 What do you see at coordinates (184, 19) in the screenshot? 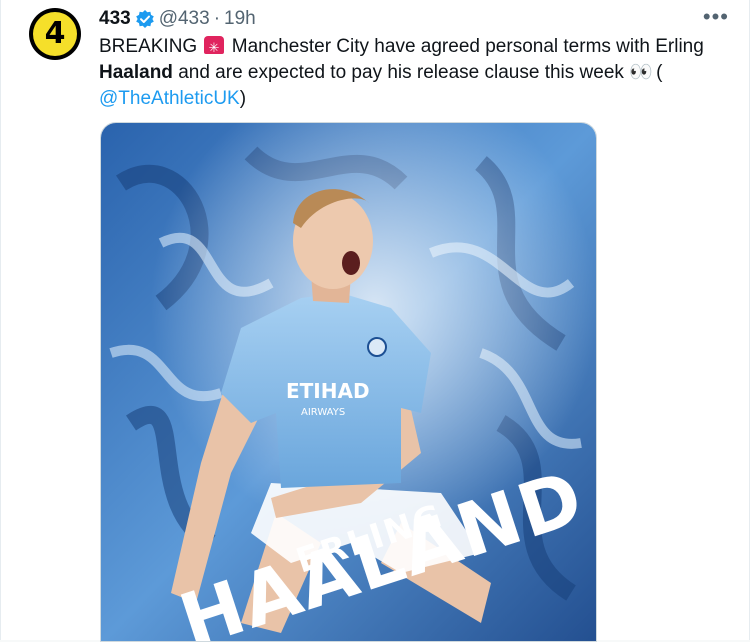
I see `author-handle: @433` at bounding box center [184, 19].